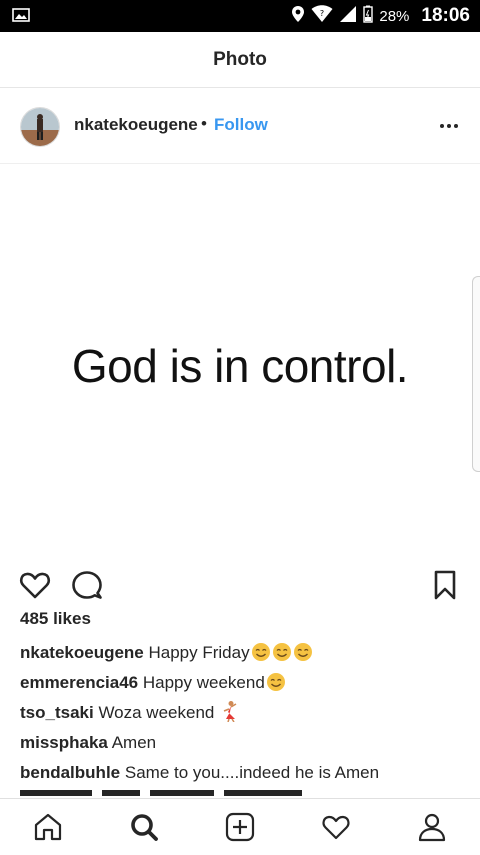 This screenshot has width=480, height=855. What do you see at coordinates (298, 16) in the screenshot?
I see `location-icon` at bounding box center [298, 16].